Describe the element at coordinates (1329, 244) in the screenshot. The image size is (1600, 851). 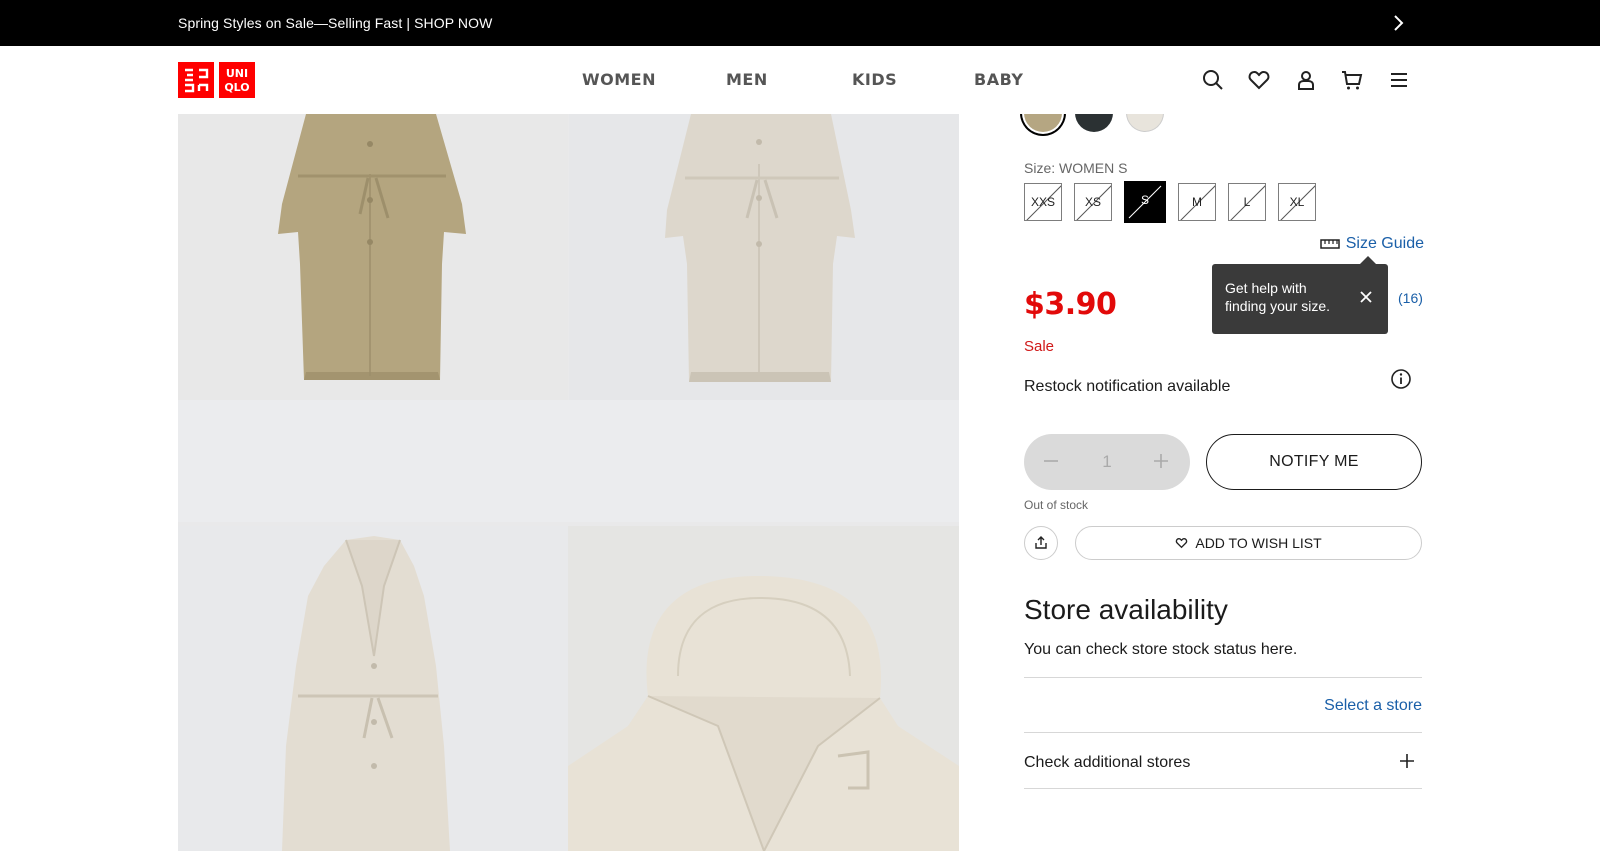
I see `ruler-icon` at that location.